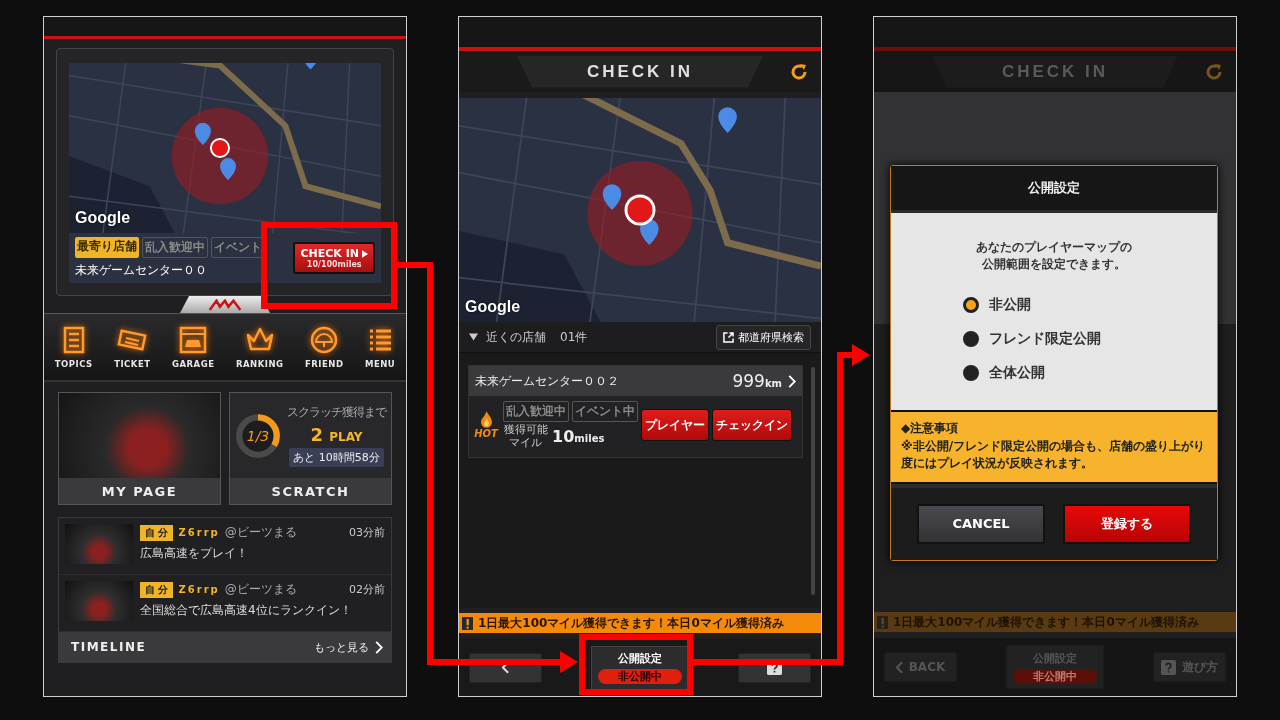 This screenshot has width=1280, height=720. Describe the element at coordinates (757, 381) in the screenshot. I see `store-distance: 999km` at that location.